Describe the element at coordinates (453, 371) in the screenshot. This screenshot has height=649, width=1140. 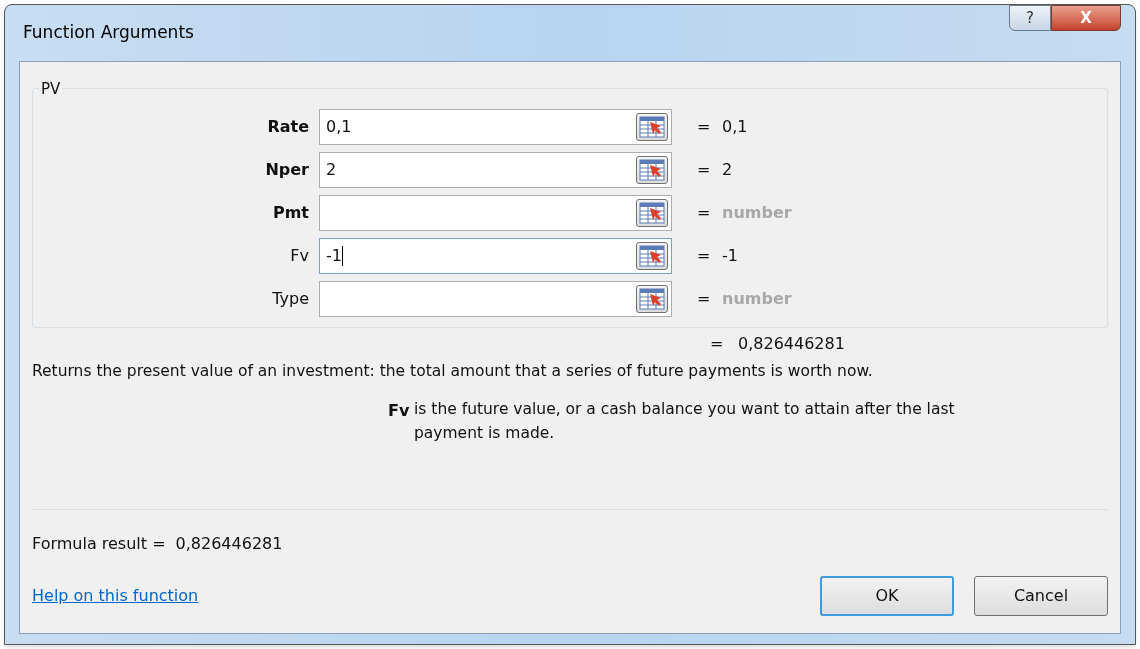
I see `function-description: Returns the present value of an investment: the total amount that a series of future payments is worth now.` at that location.